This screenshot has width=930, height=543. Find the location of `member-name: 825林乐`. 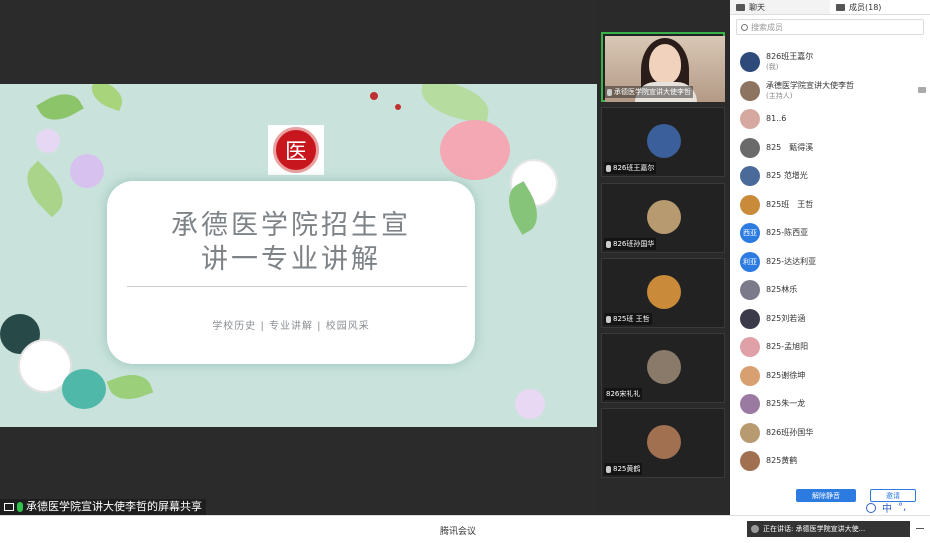

member-name: 825林乐 is located at coordinates (781, 290).